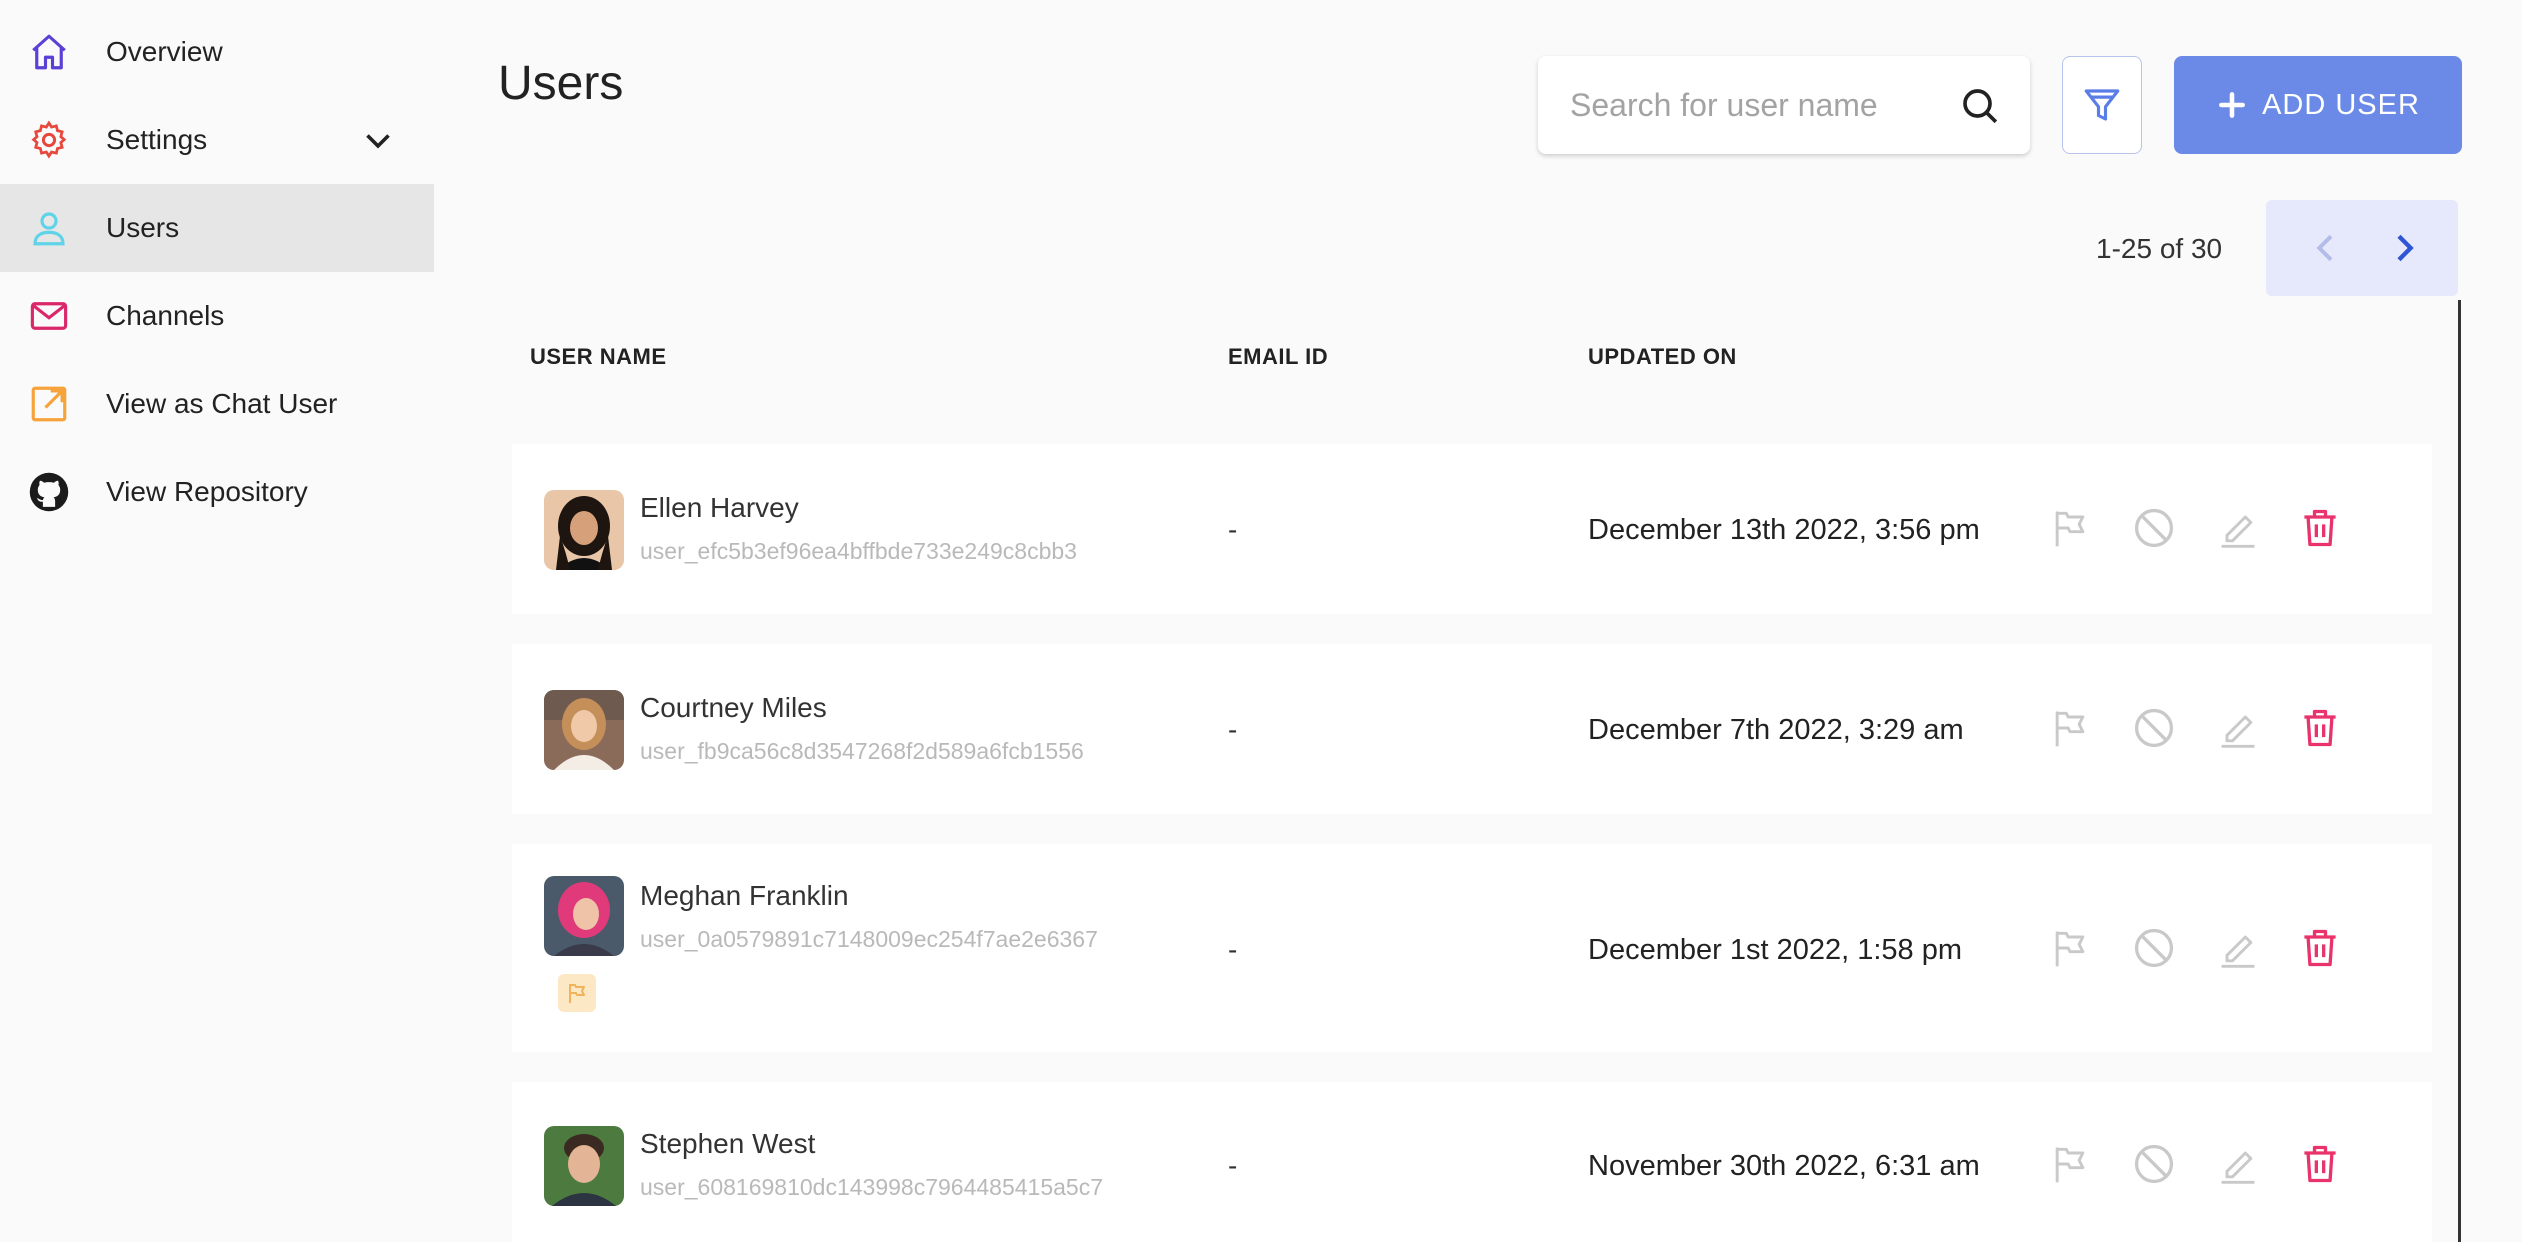  What do you see at coordinates (1775, 950) in the screenshot?
I see `updated-on: December 1st 2022, 1:58 pm` at bounding box center [1775, 950].